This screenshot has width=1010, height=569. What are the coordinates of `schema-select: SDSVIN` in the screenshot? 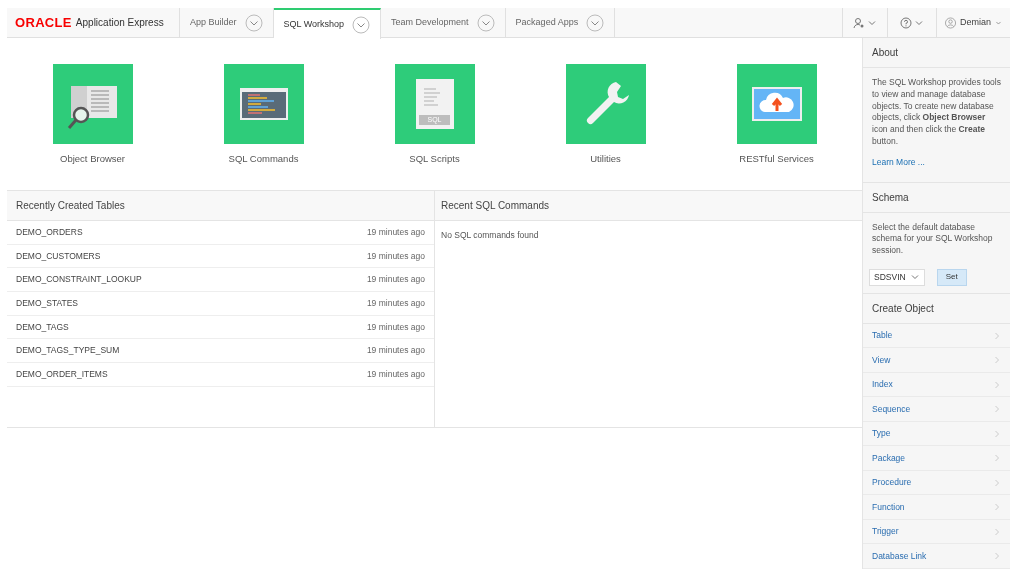 It's located at (897, 277).